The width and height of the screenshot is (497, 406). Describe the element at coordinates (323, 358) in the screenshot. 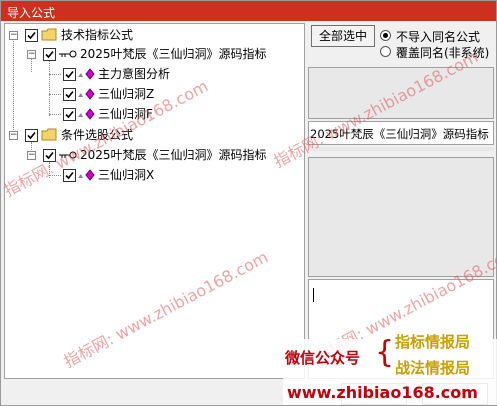

I see `wechat-label: 微信公众号` at that location.